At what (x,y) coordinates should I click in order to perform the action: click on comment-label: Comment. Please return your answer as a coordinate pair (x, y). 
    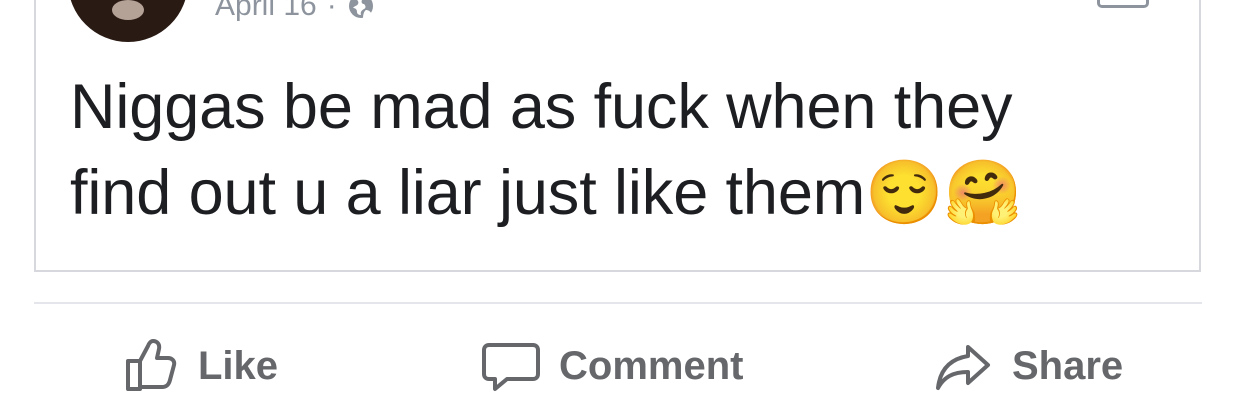
    Looking at the image, I should click on (651, 365).